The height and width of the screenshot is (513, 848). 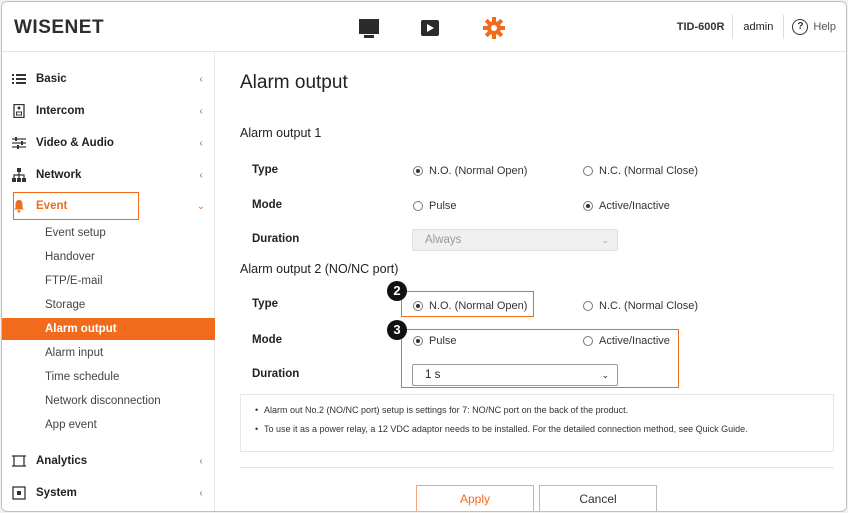 I want to click on section-title-output1: Alarm output 1, so click(x=281, y=133).